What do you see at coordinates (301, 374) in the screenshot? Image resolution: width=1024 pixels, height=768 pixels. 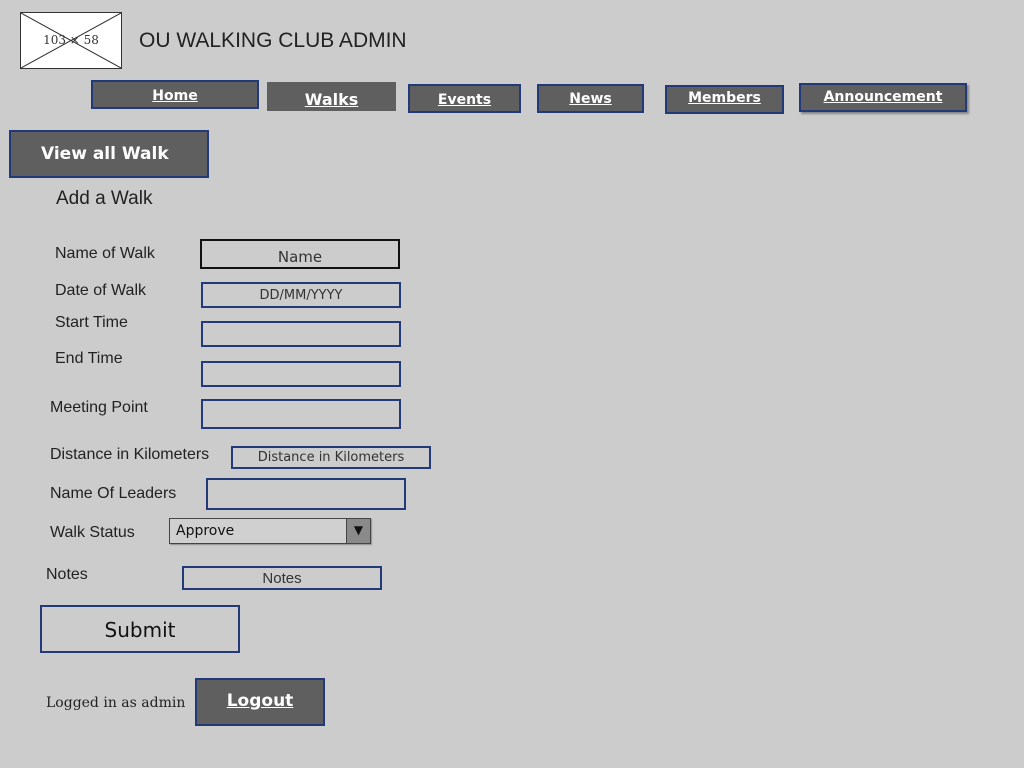 I see `end-time-input` at bounding box center [301, 374].